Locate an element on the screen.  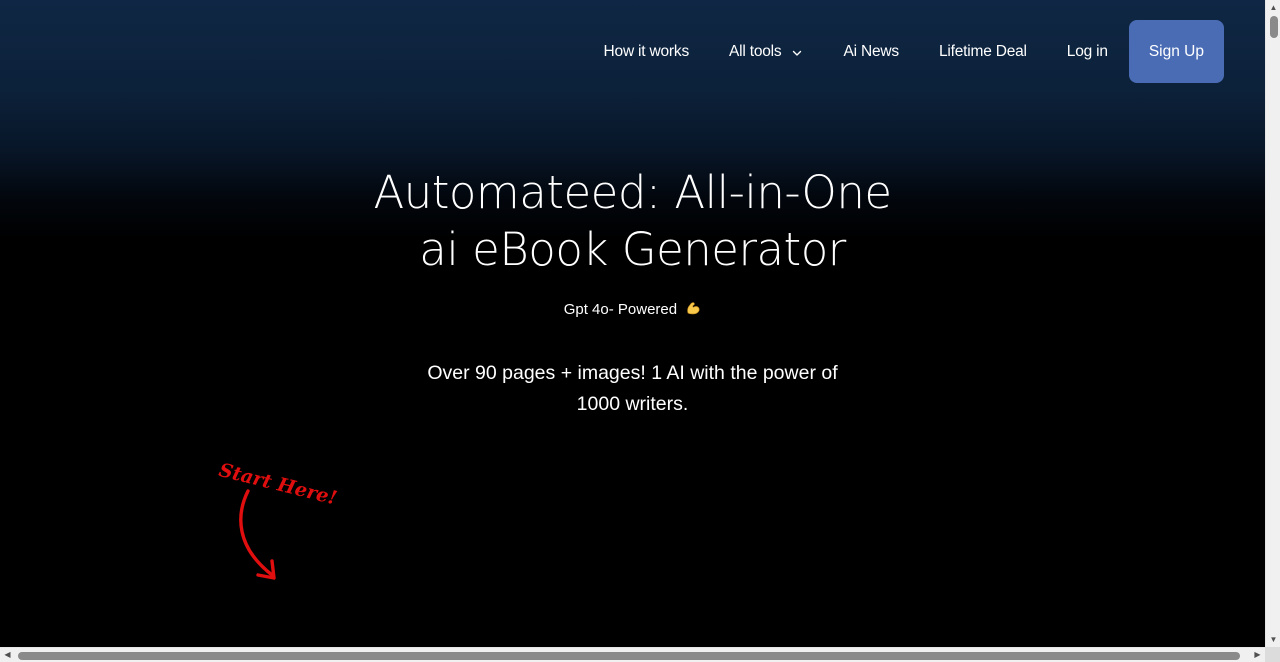
powered-by-badge: Gpt 4o- Powered is located at coordinates (632, 310).